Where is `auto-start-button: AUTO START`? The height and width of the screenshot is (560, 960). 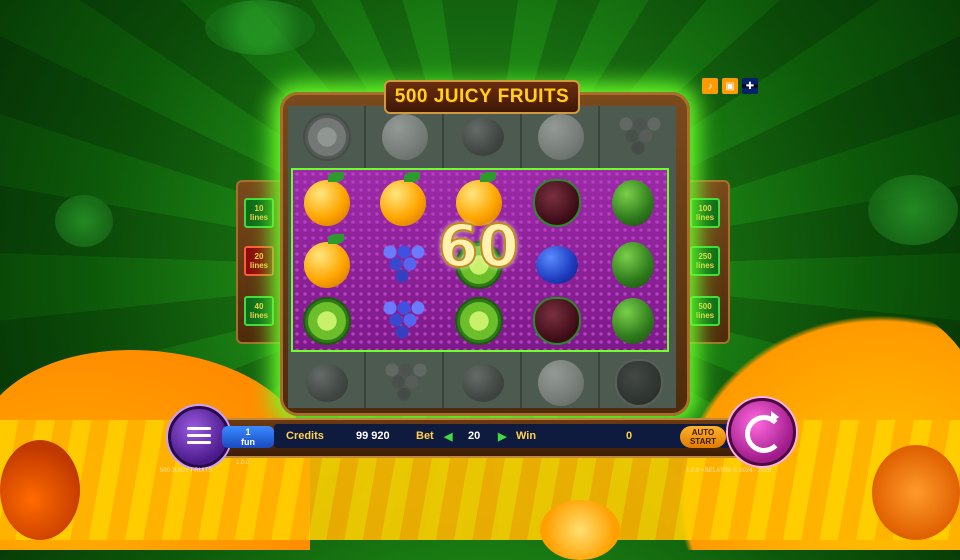
auto-start-button: AUTO START is located at coordinates (703, 437).